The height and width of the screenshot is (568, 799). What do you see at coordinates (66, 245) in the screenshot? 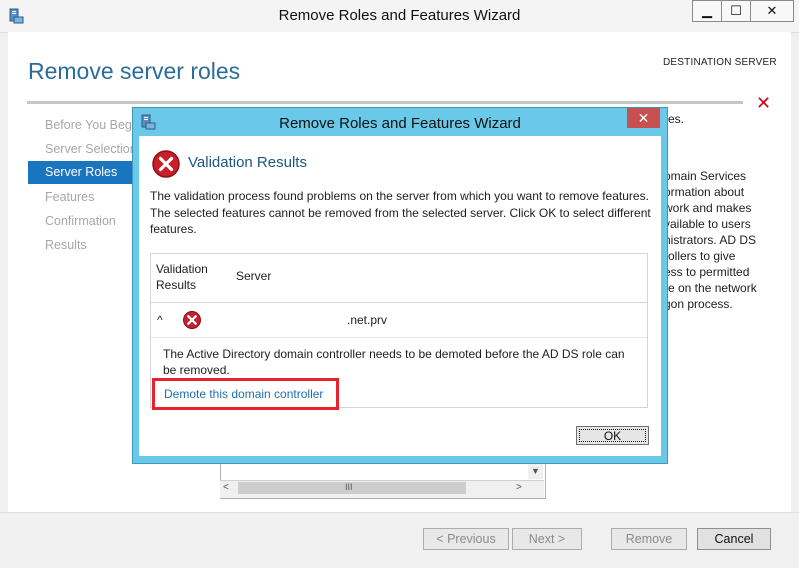
I see `nav-item-results: Results` at bounding box center [66, 245].